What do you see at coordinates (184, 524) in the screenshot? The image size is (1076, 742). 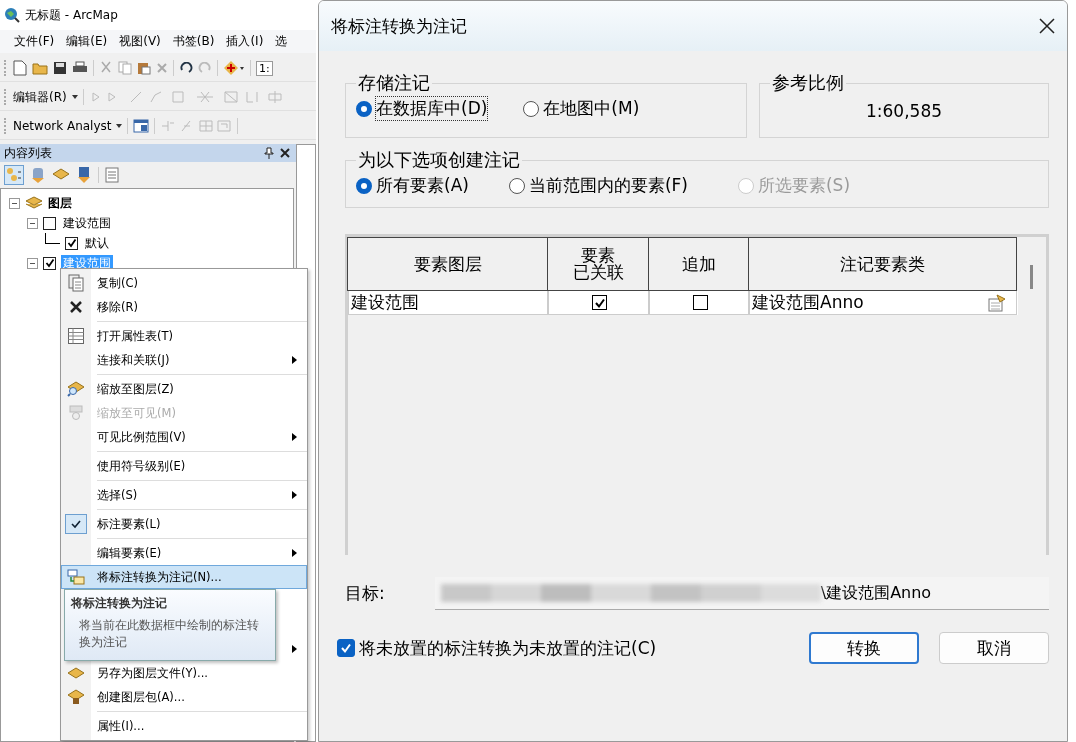 I see `menu-item: 标注要素(L)` at bounding box center [184, 524].